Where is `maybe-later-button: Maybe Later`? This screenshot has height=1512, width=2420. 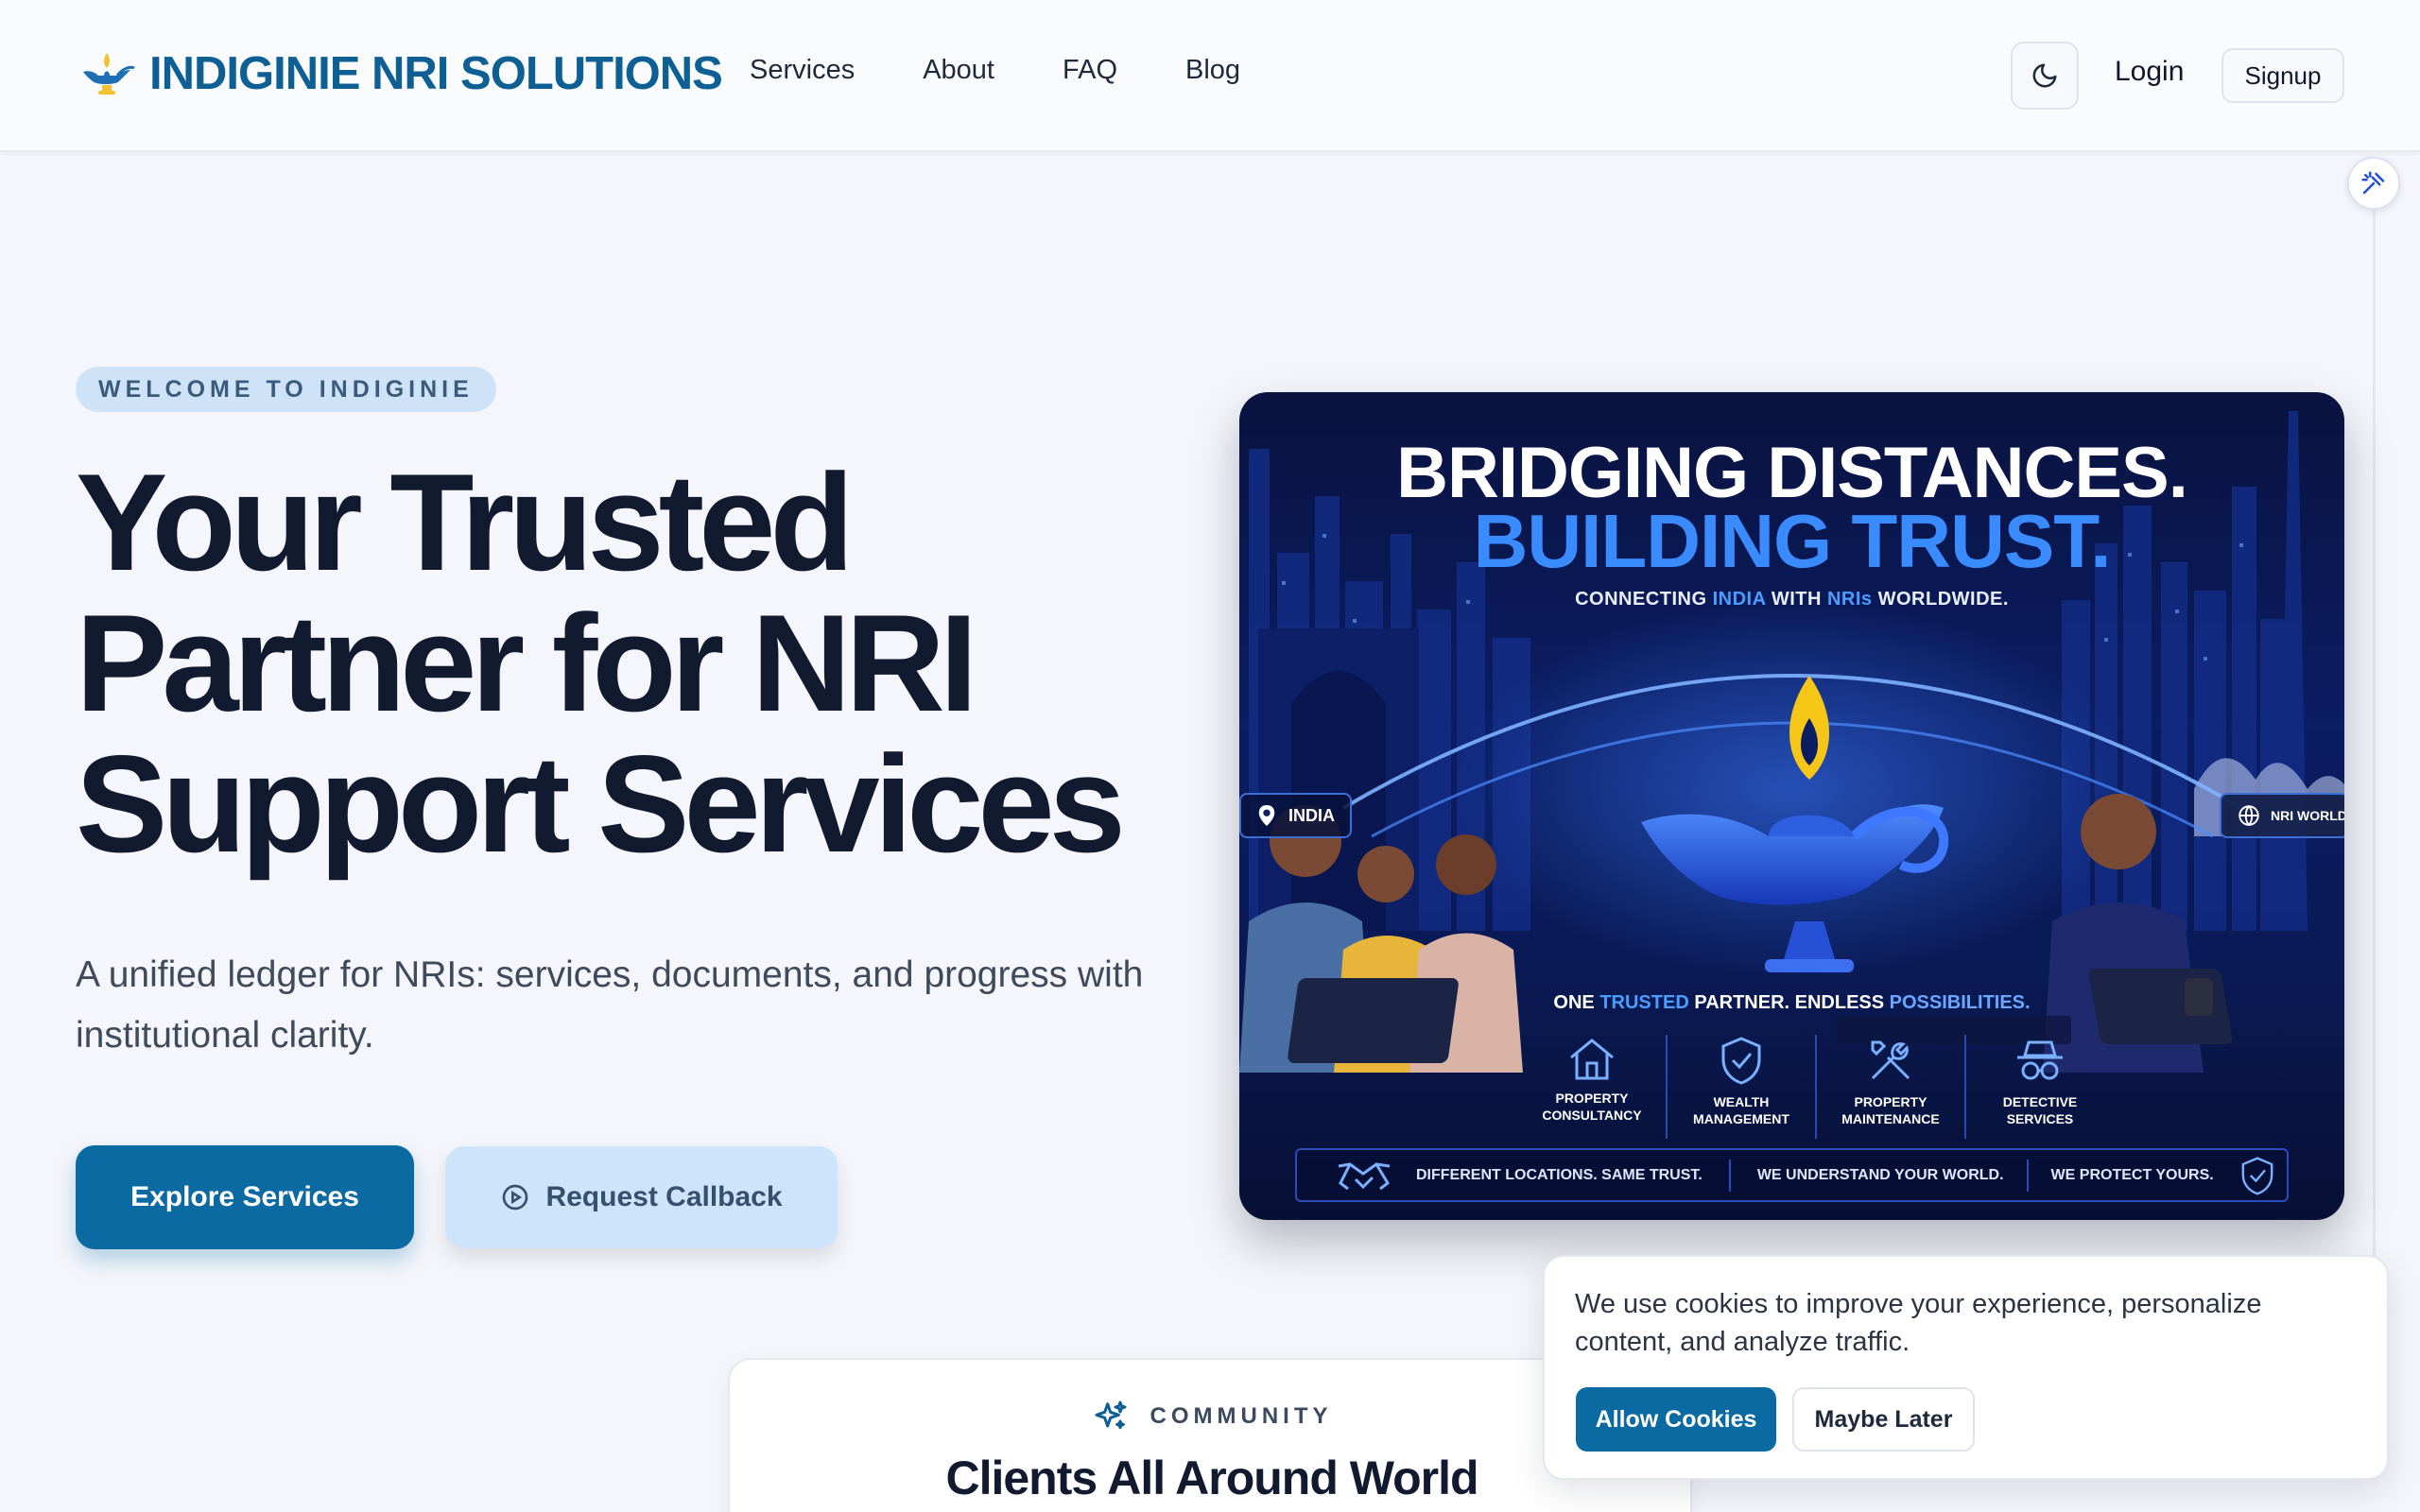
maybe-later-button: Maybe Later is located at coordinates (1883, 1419).